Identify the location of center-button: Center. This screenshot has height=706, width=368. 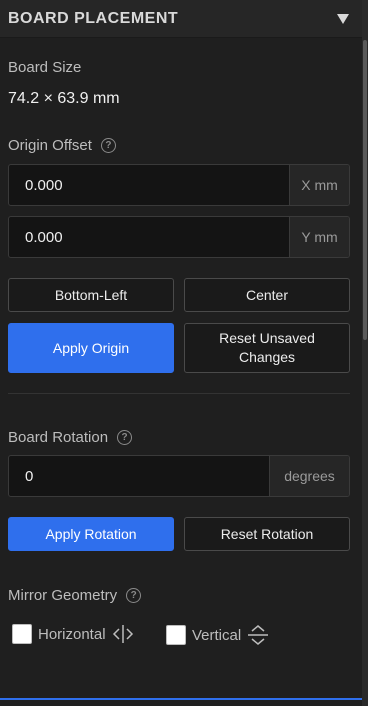
(267, 295).